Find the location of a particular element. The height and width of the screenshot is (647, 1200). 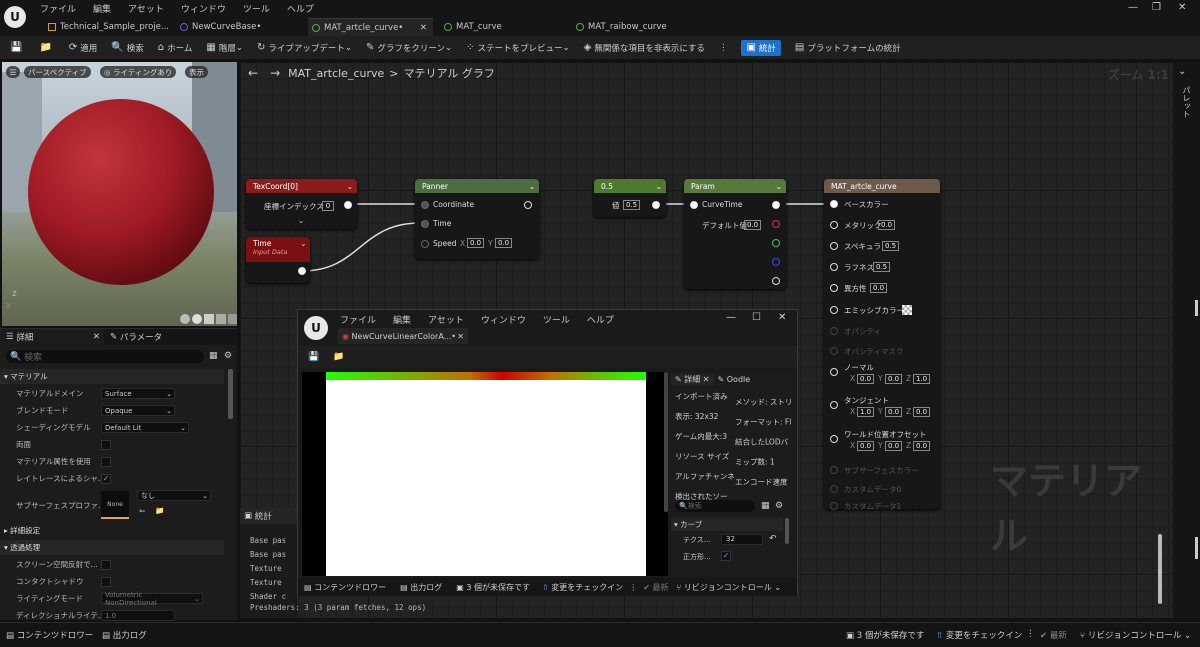

tab-mat-raibow-curve: MAT_raibow_curve is located at coordinates (637, 27).